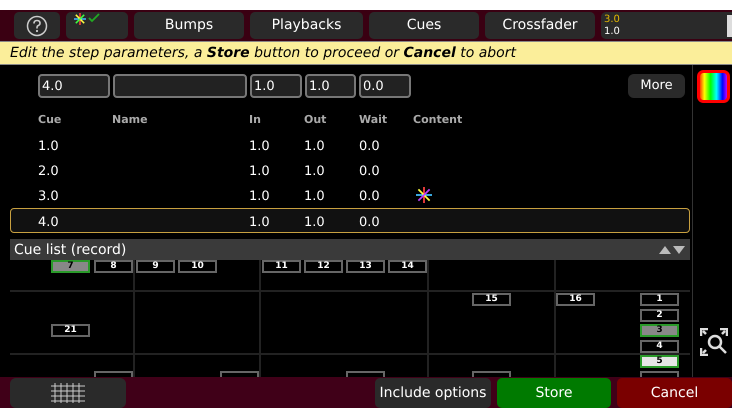 The width and height of the screenshot is (732, 408). I want to click on column-header: Out, so click(315, 120).